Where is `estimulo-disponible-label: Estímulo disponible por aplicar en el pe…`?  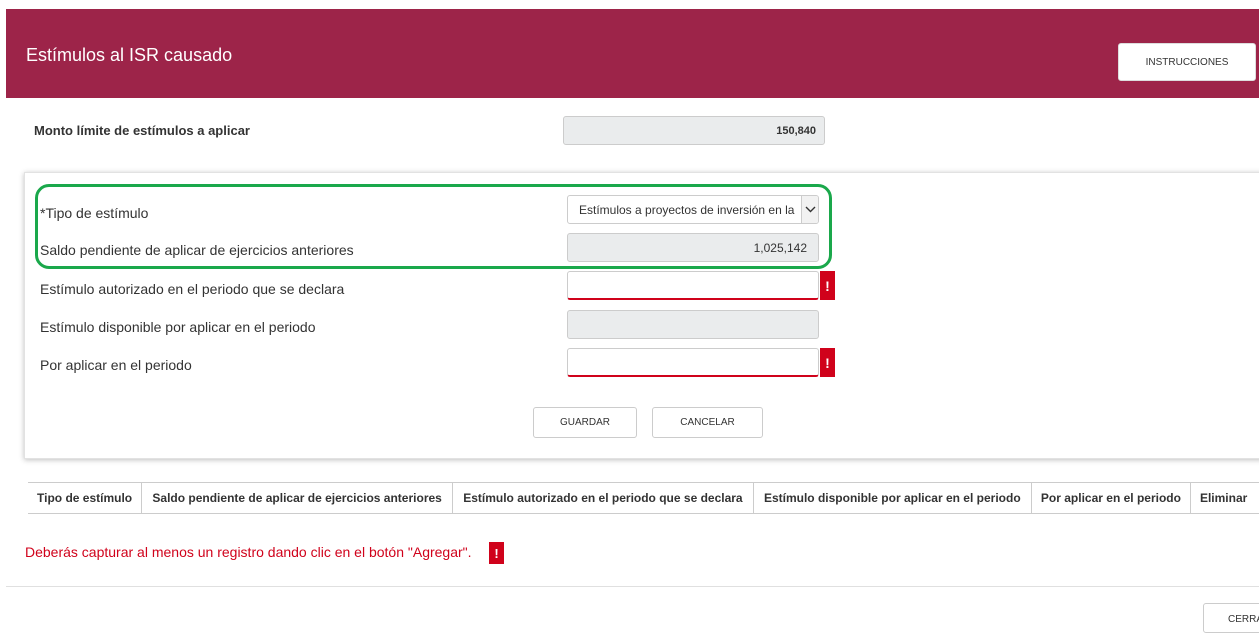 estimulo-disponible-label: Estímulo disponible por aplicar en el pe… is located at coordinates (178, 327).